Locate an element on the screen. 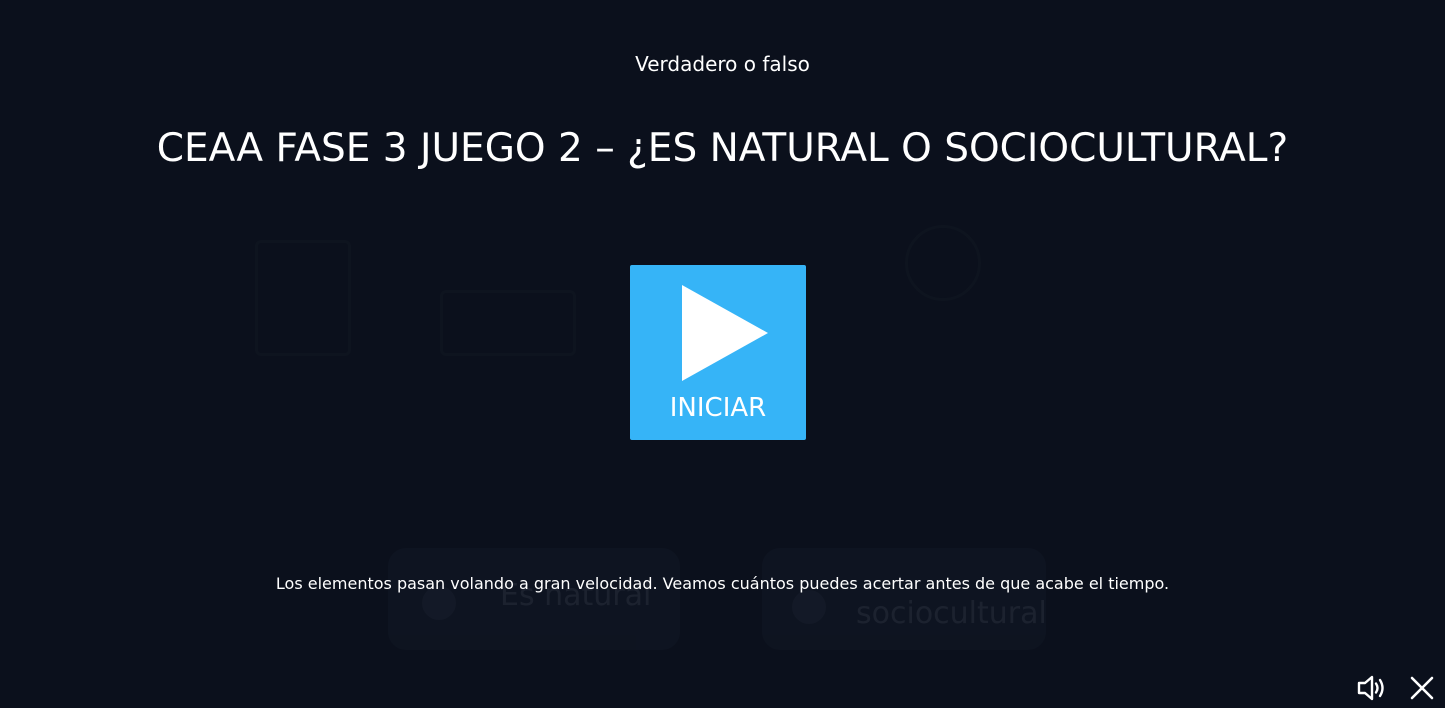  close-button is located at coordinates (1422, 688).